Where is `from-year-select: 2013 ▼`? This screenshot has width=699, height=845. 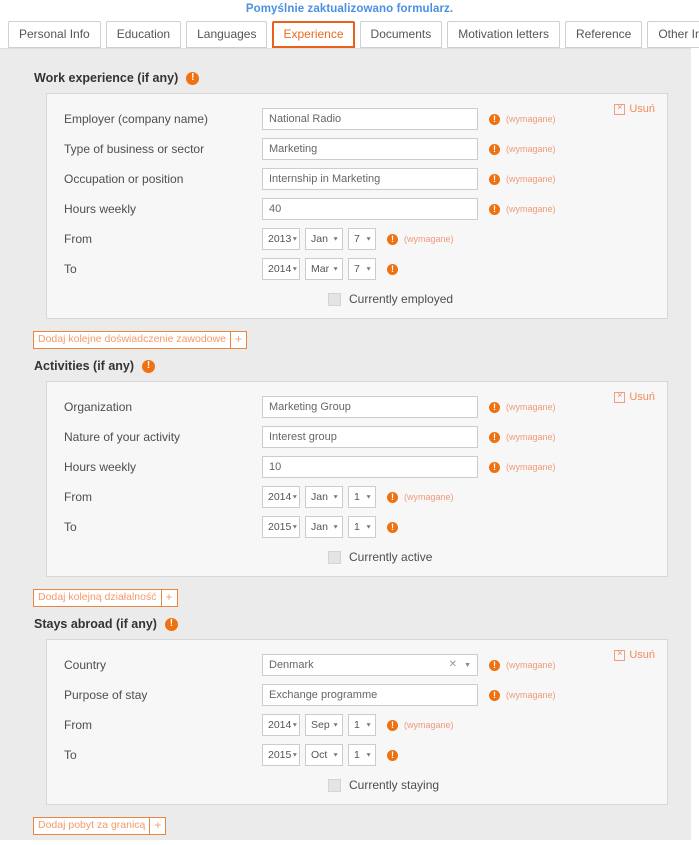
from-year-select: 2013 ▼ is located at coordinates (281, 239).